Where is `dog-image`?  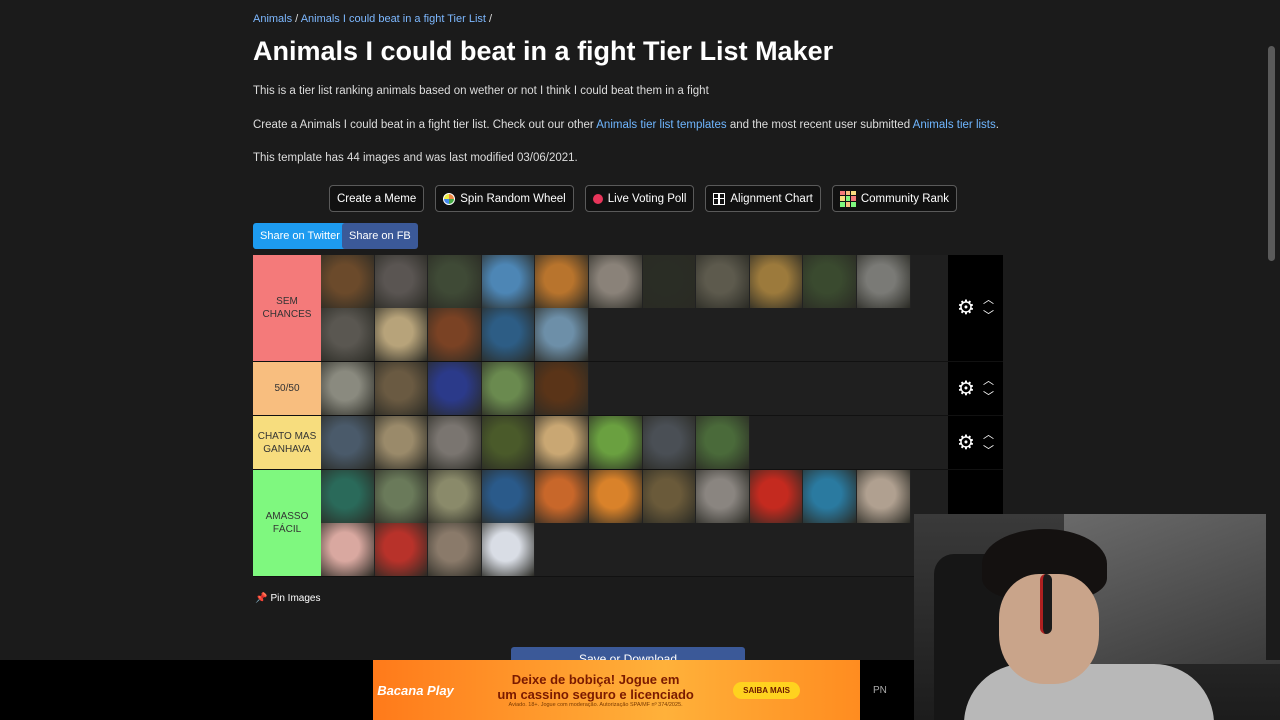
dog-image is located at coordinates (562, 442).